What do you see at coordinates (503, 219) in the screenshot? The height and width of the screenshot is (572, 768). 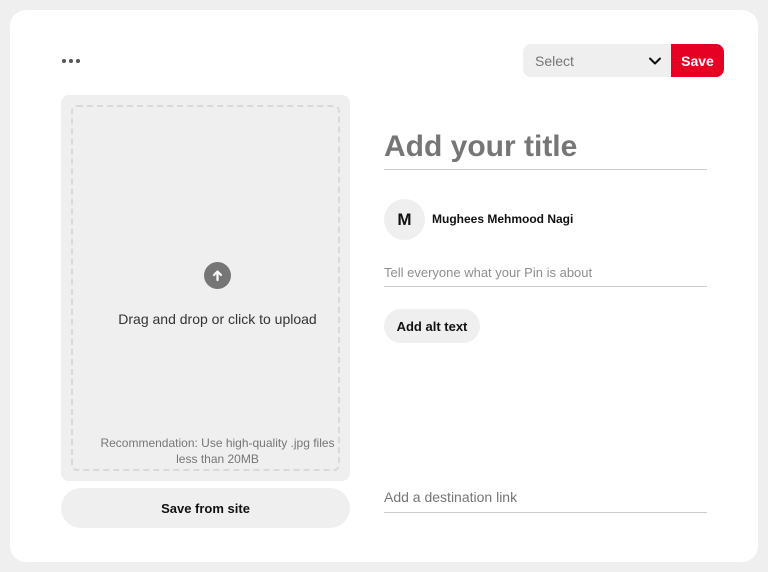 I see `user-name: Mughees Mehmood Nagi` at bounding box center [503, 219].